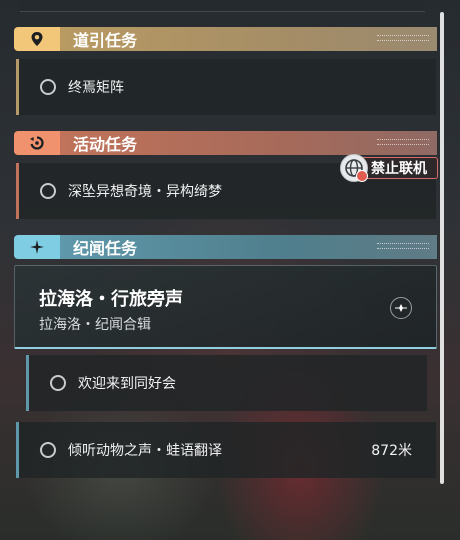 Image resolution: width=460 pixels, height=540 pixels. Describe the element at coordinates (37, 247) in the screenshot. I see `sparkle-icon` at that location.